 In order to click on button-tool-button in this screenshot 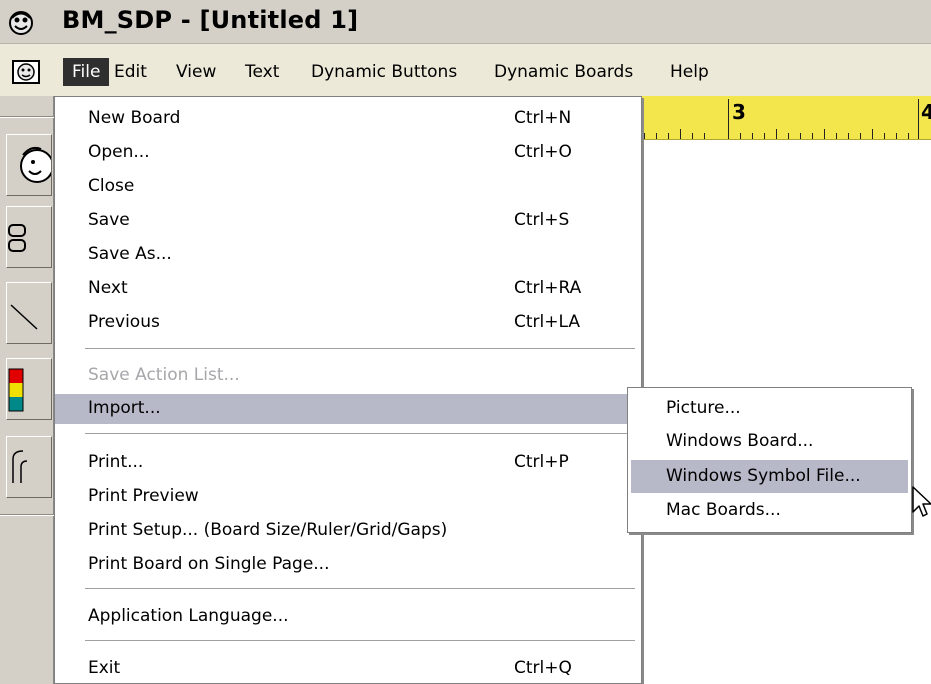, I will do `click(29, 237)`.